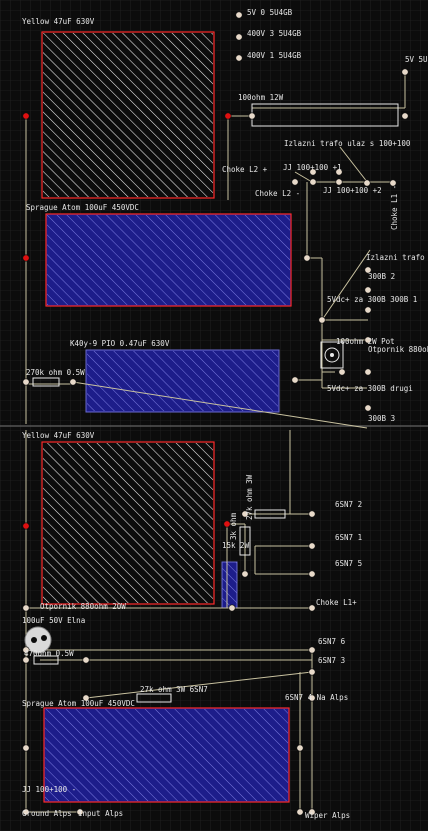 The height and width of the screenshot is (831, 428). Describe the element at coordinates (229, 585) in the screenshot. I see `small-blue-component` at that location.